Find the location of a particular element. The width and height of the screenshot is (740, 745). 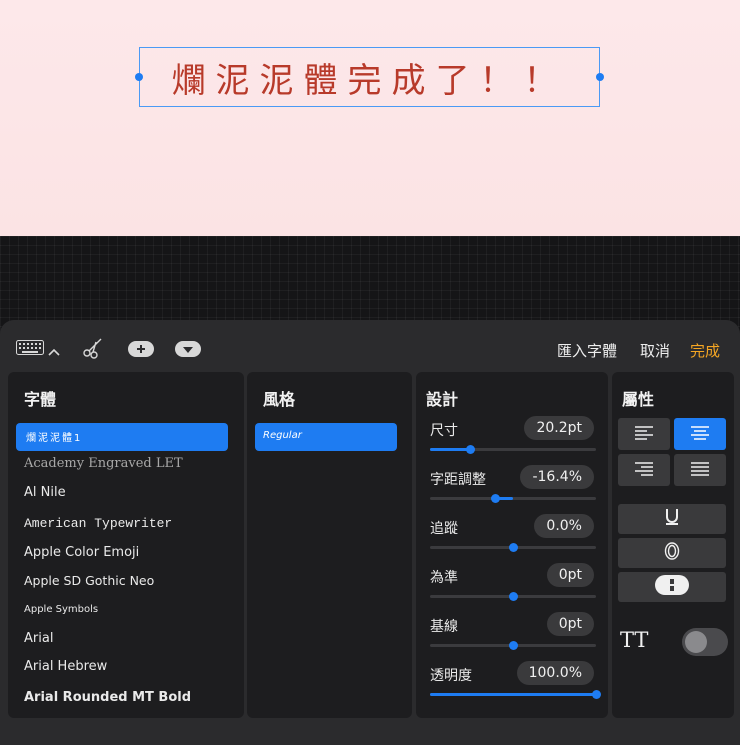

outline-button is located at coordinates (672, 553).